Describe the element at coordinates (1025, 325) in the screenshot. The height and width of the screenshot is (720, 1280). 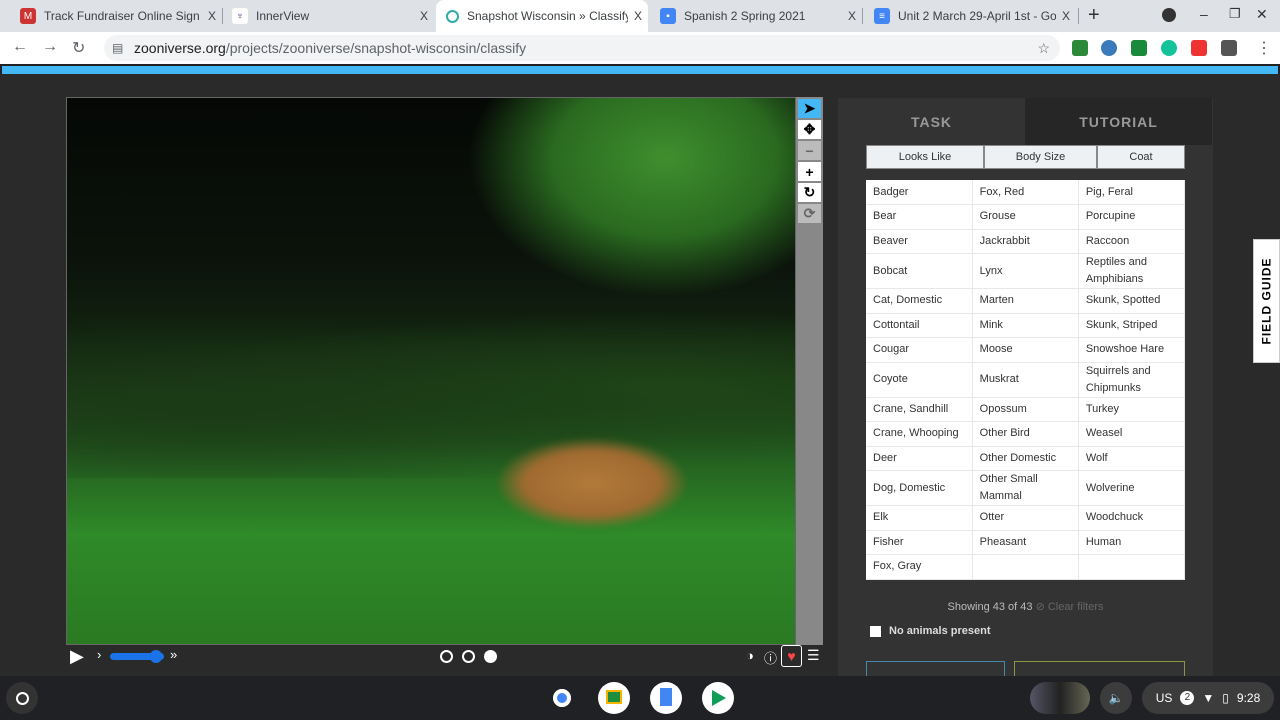
I see `species-option: Mink` at that location.